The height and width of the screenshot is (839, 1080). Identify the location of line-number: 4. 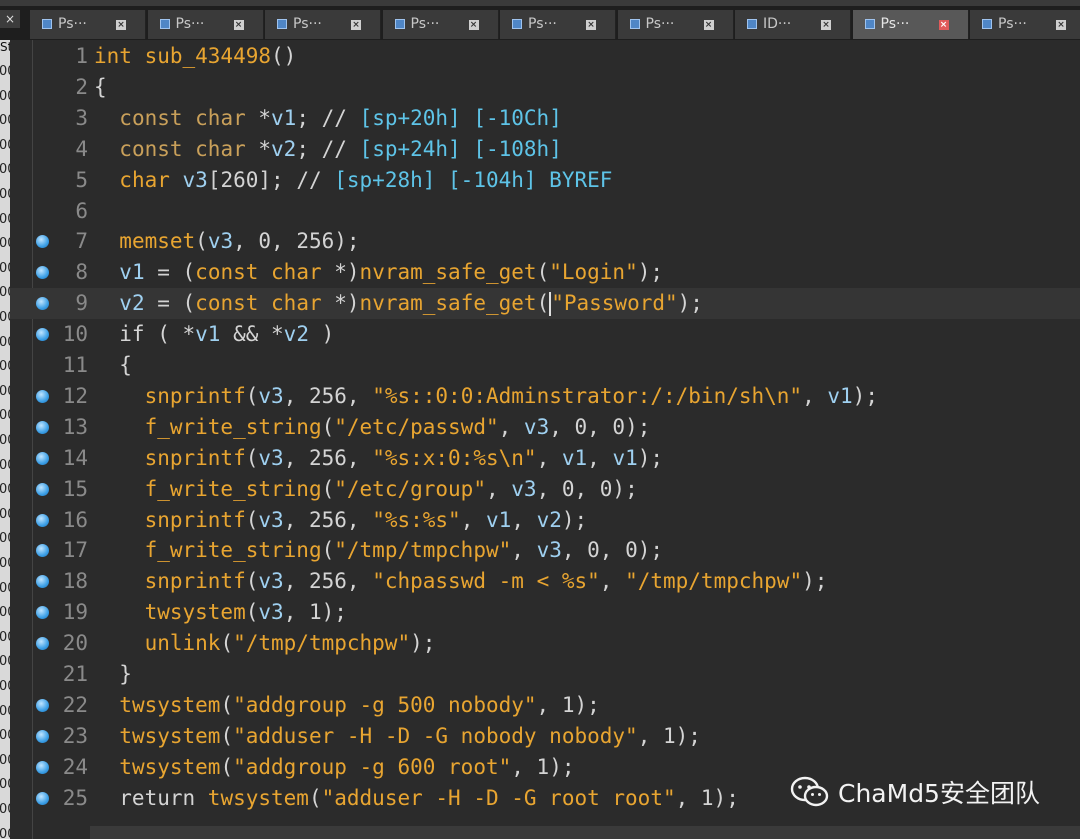
(81, 148).